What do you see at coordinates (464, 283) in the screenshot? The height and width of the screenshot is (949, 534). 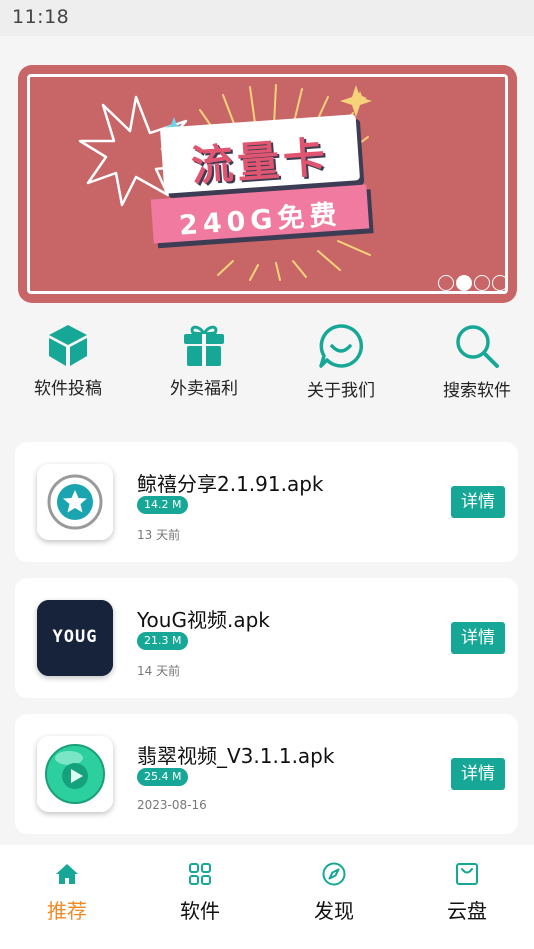 I see `banner-dot-active` at bounding box center [464, 283].